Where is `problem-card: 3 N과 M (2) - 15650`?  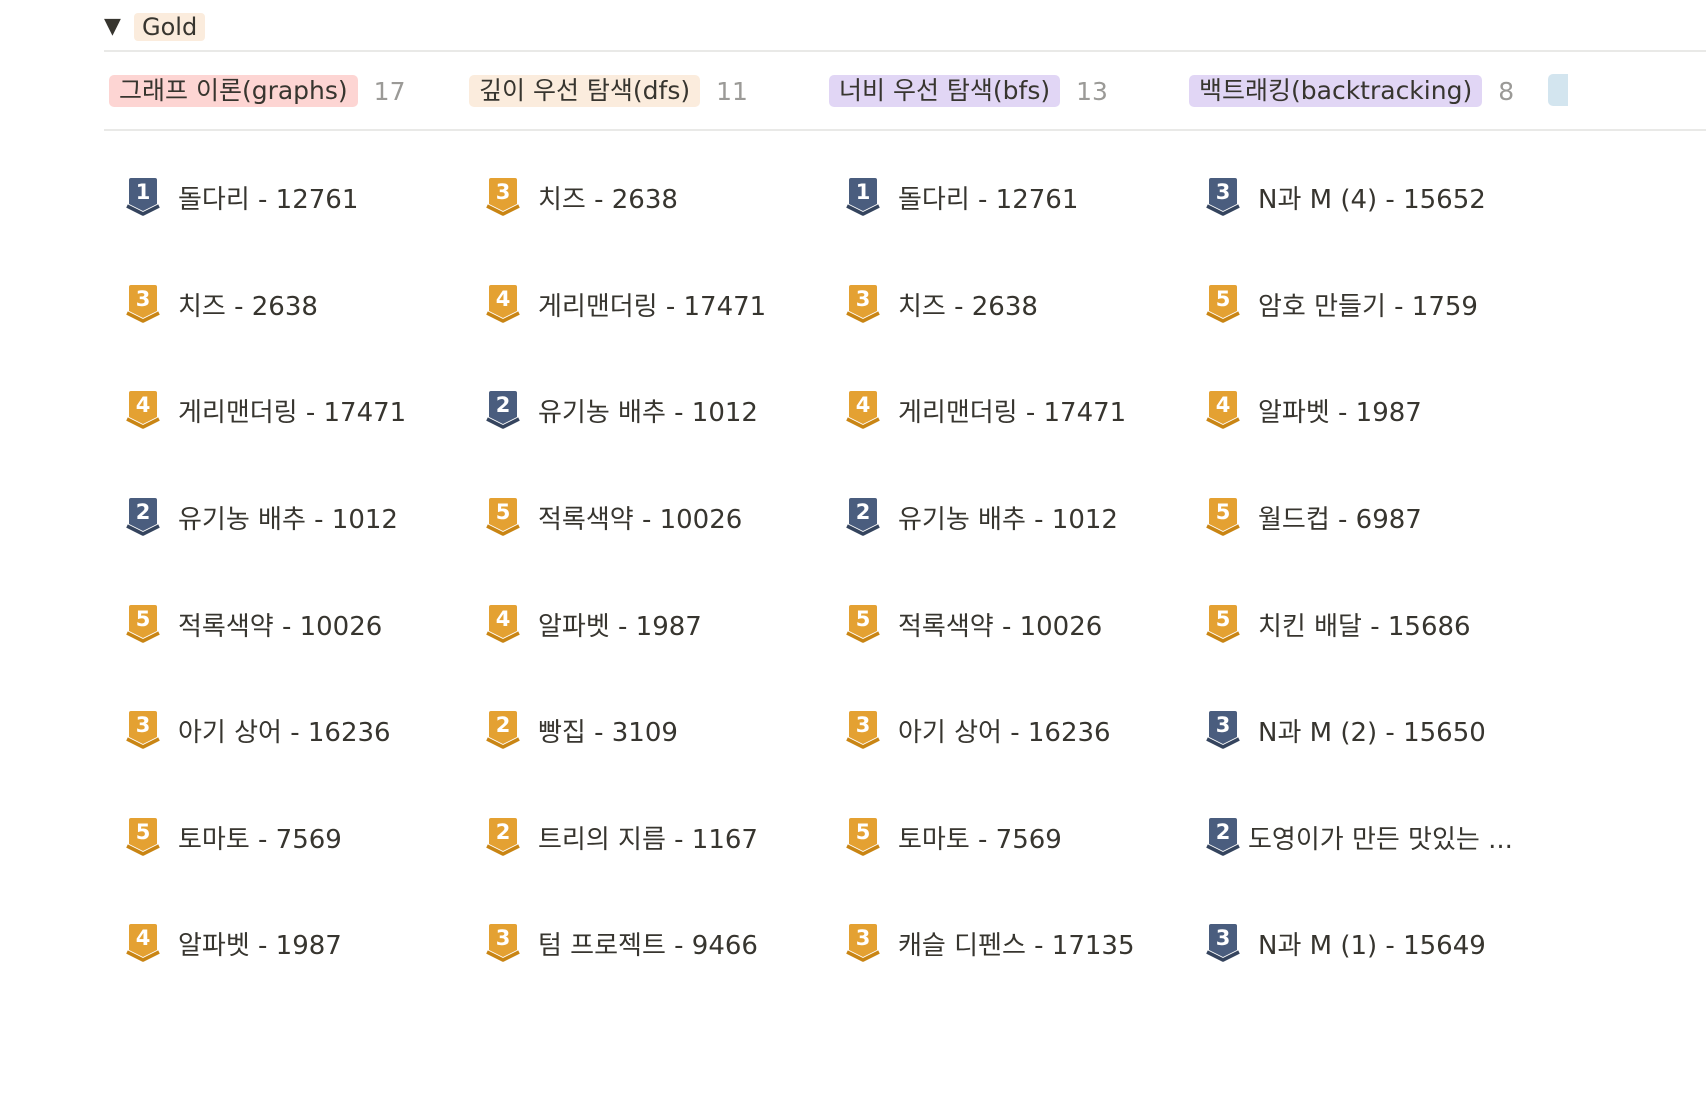 problem-card: 3 N과 M (2) - 15650 is located at coordinates (1346, 730).